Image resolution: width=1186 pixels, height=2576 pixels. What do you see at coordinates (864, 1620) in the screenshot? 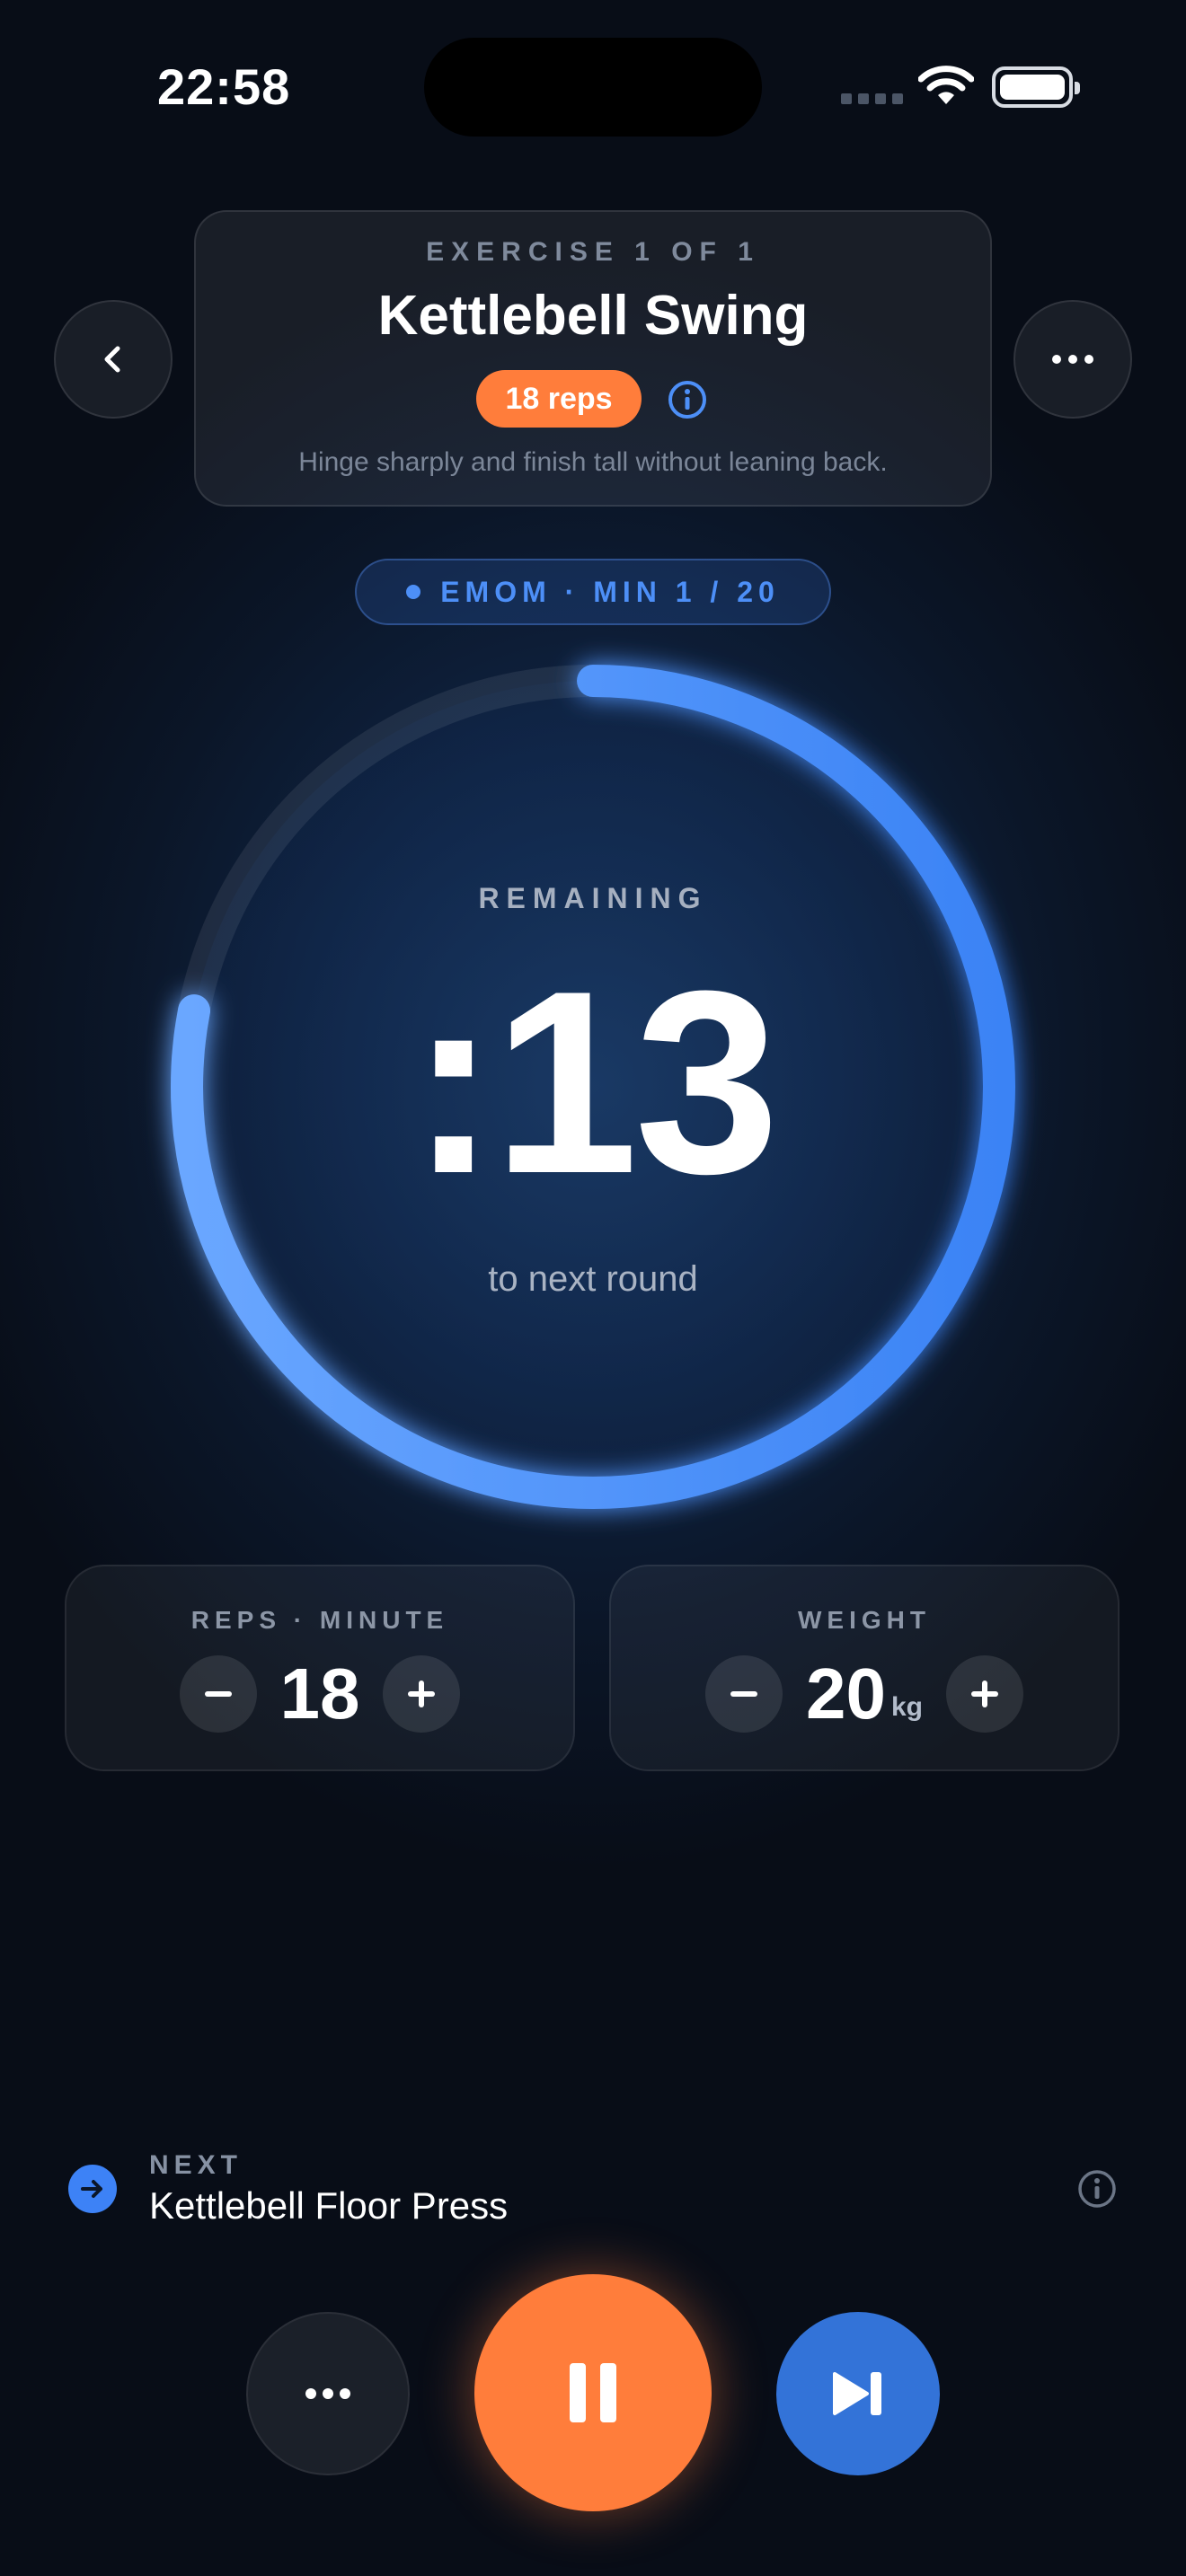
I see `weight-stepper-label: WEIGHT` at bounding box center [864, 1620].